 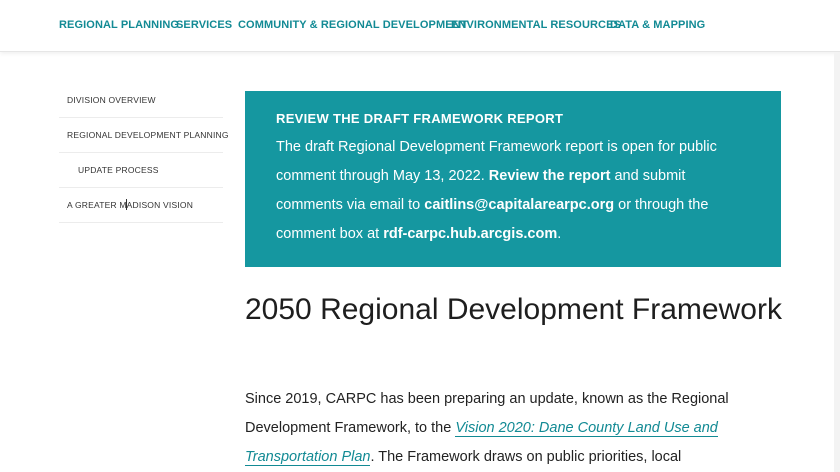 What do you see at coordinates (550, 176) in the screenshot?
I see `review-report-link: Review the report` at bounding box center [550, 176].